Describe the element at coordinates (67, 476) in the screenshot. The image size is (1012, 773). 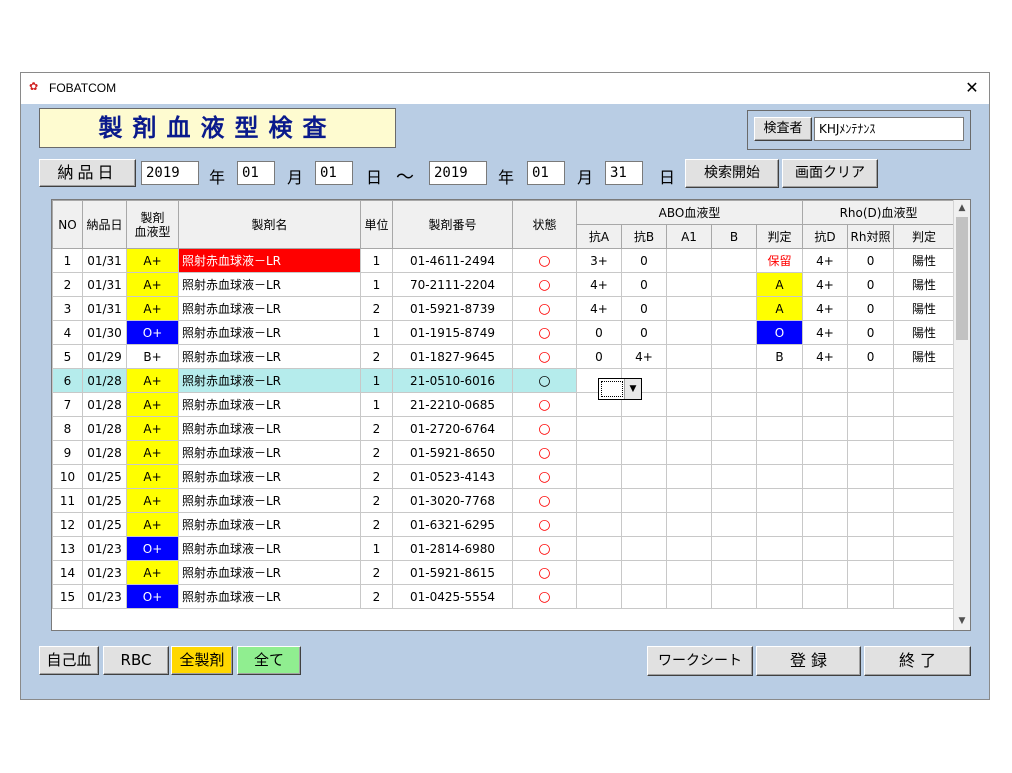
I see `cell-no: 10` at that location.